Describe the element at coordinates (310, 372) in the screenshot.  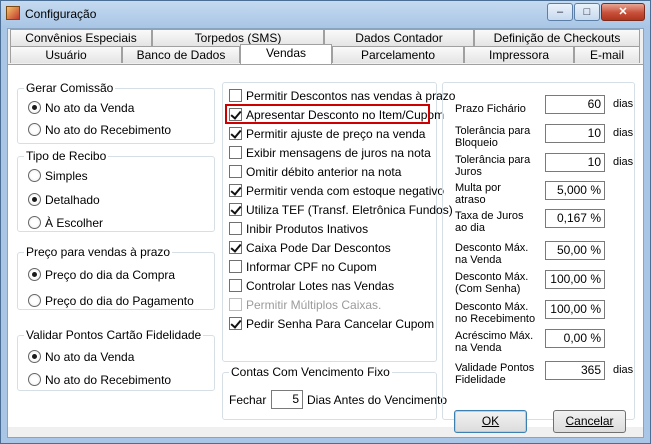
I see `group-title-contas-vencimento: Contas Com Vencimento Fixo` at that location.